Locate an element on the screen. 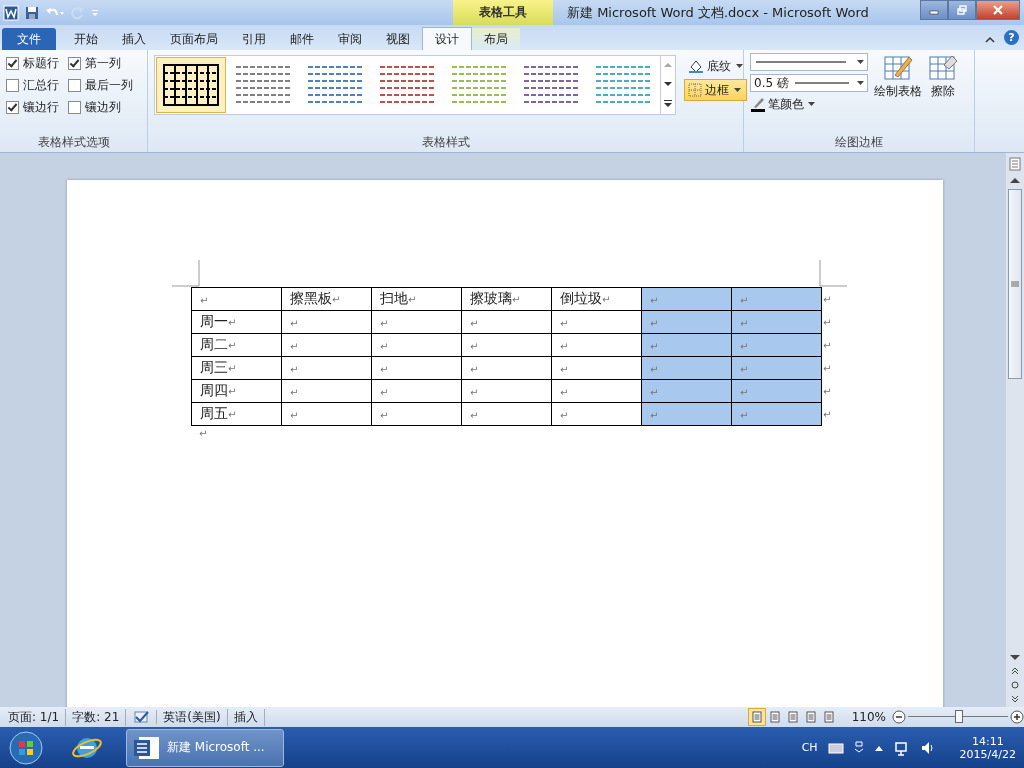 This screenshot has width=1024, height=768. eraser-button: 擦除 is located at coordinates (943, 83).